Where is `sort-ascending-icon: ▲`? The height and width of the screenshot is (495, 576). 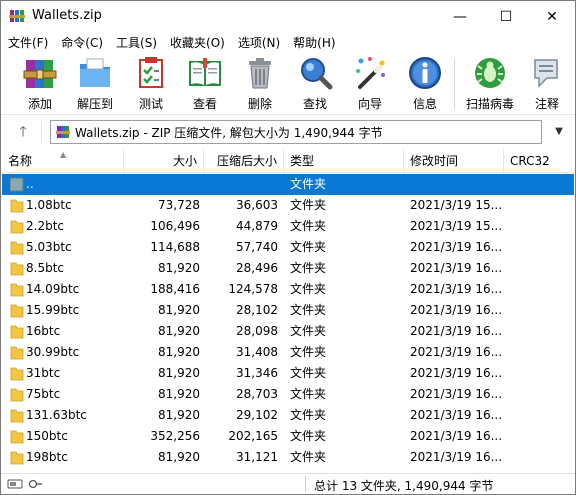
sort-ascending-icon: ▲ is located at coordinates (63, 154).